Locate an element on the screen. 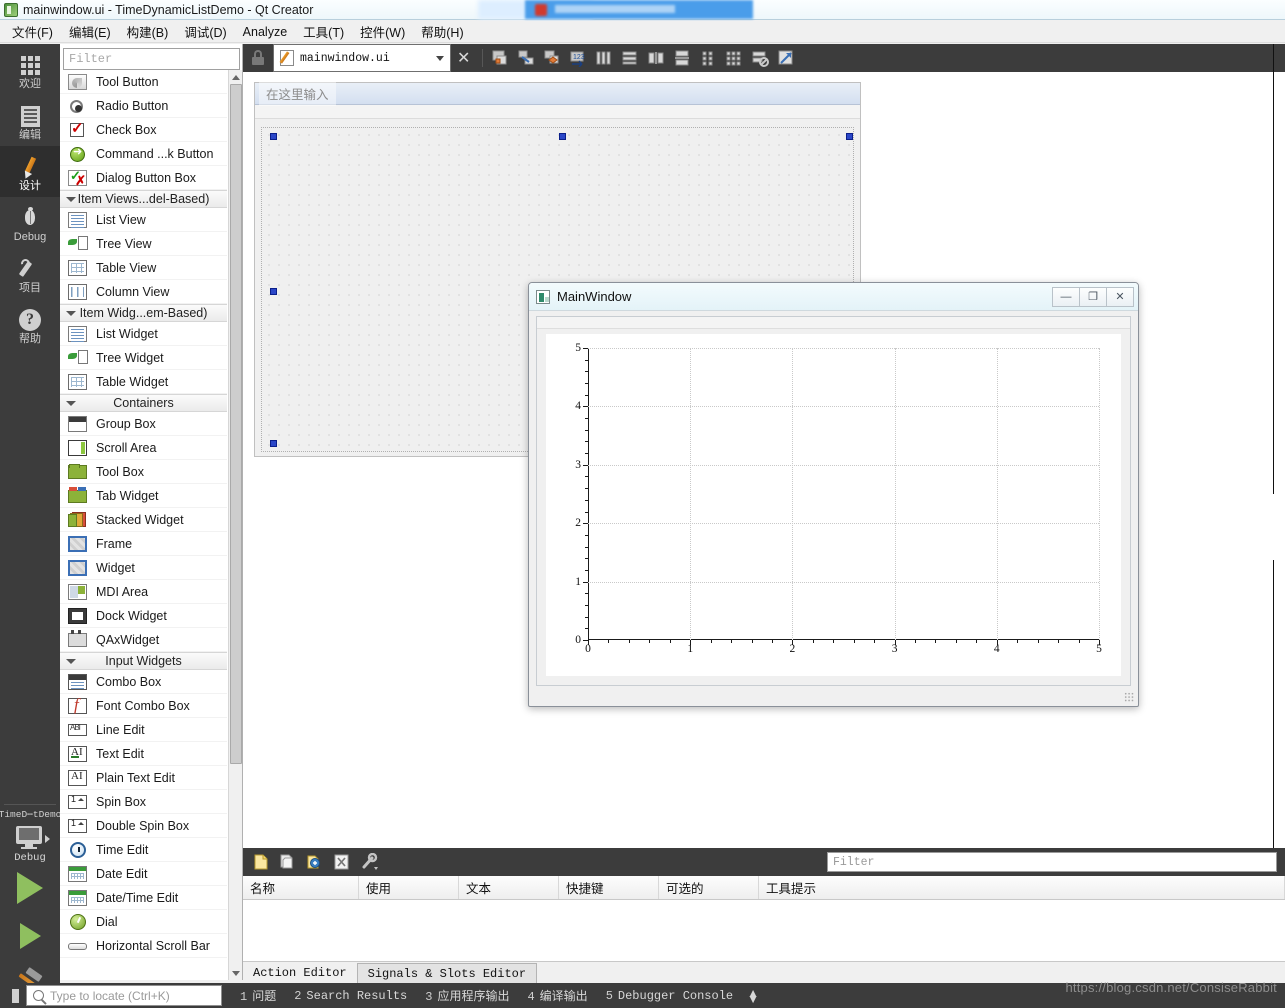  widget-box-item-time-edit: Time Edit is located at coordinates (143, 850).